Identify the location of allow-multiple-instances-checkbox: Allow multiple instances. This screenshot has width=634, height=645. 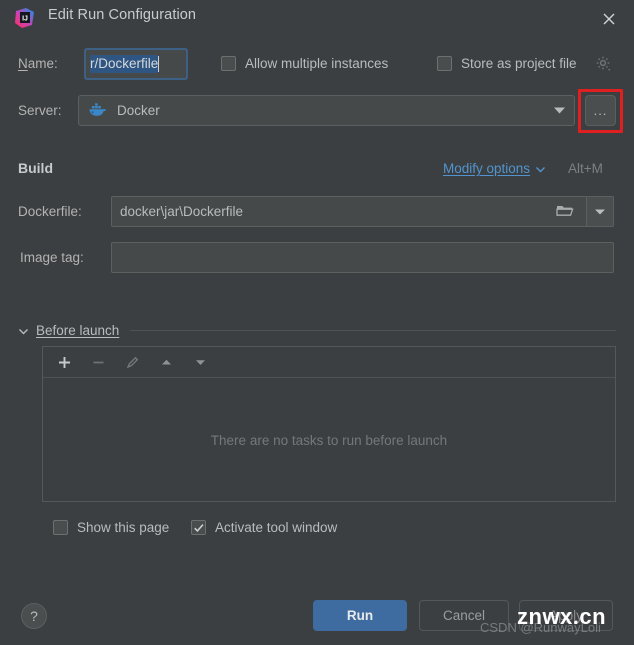
(304, 63).